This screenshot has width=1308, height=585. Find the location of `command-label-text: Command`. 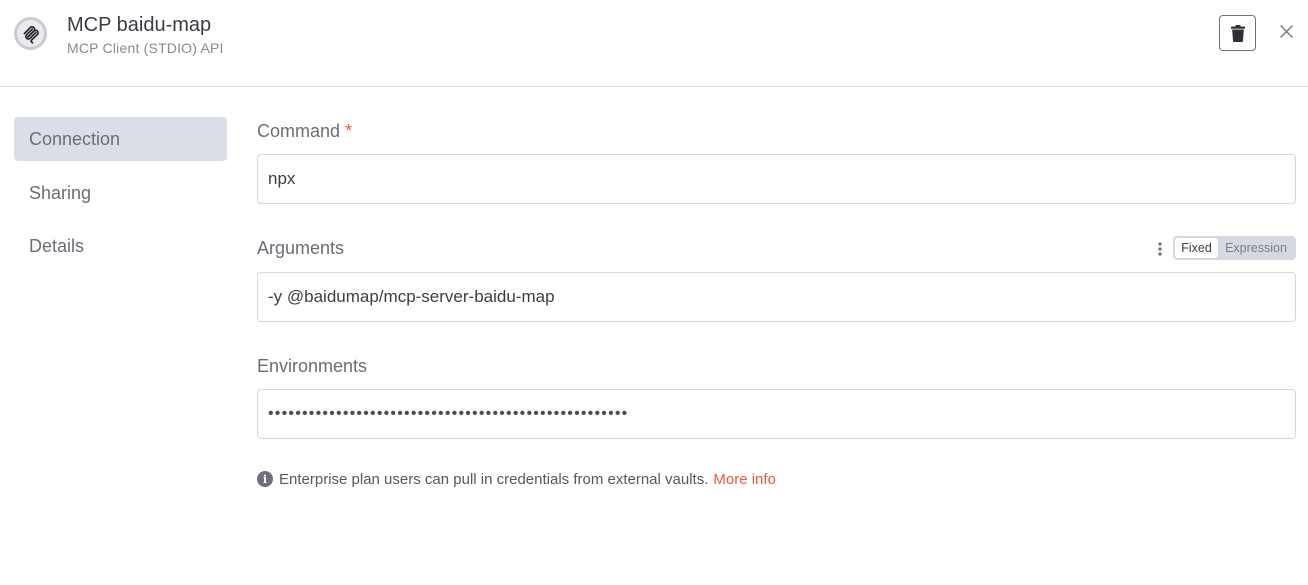

command-label-text: Command is located at coordinates (299, 131).